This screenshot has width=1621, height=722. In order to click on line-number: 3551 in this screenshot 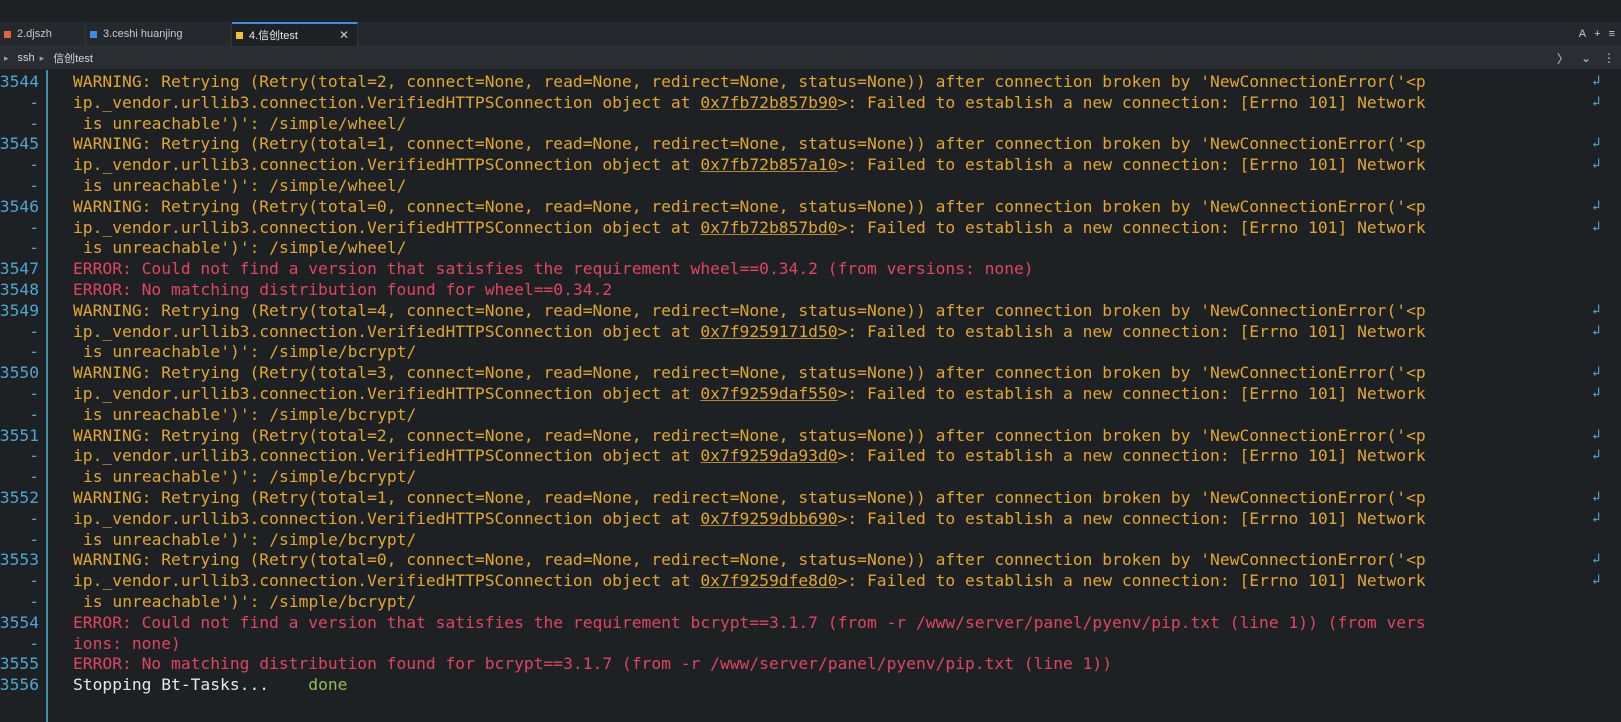, I will do `click(19, 435)`.